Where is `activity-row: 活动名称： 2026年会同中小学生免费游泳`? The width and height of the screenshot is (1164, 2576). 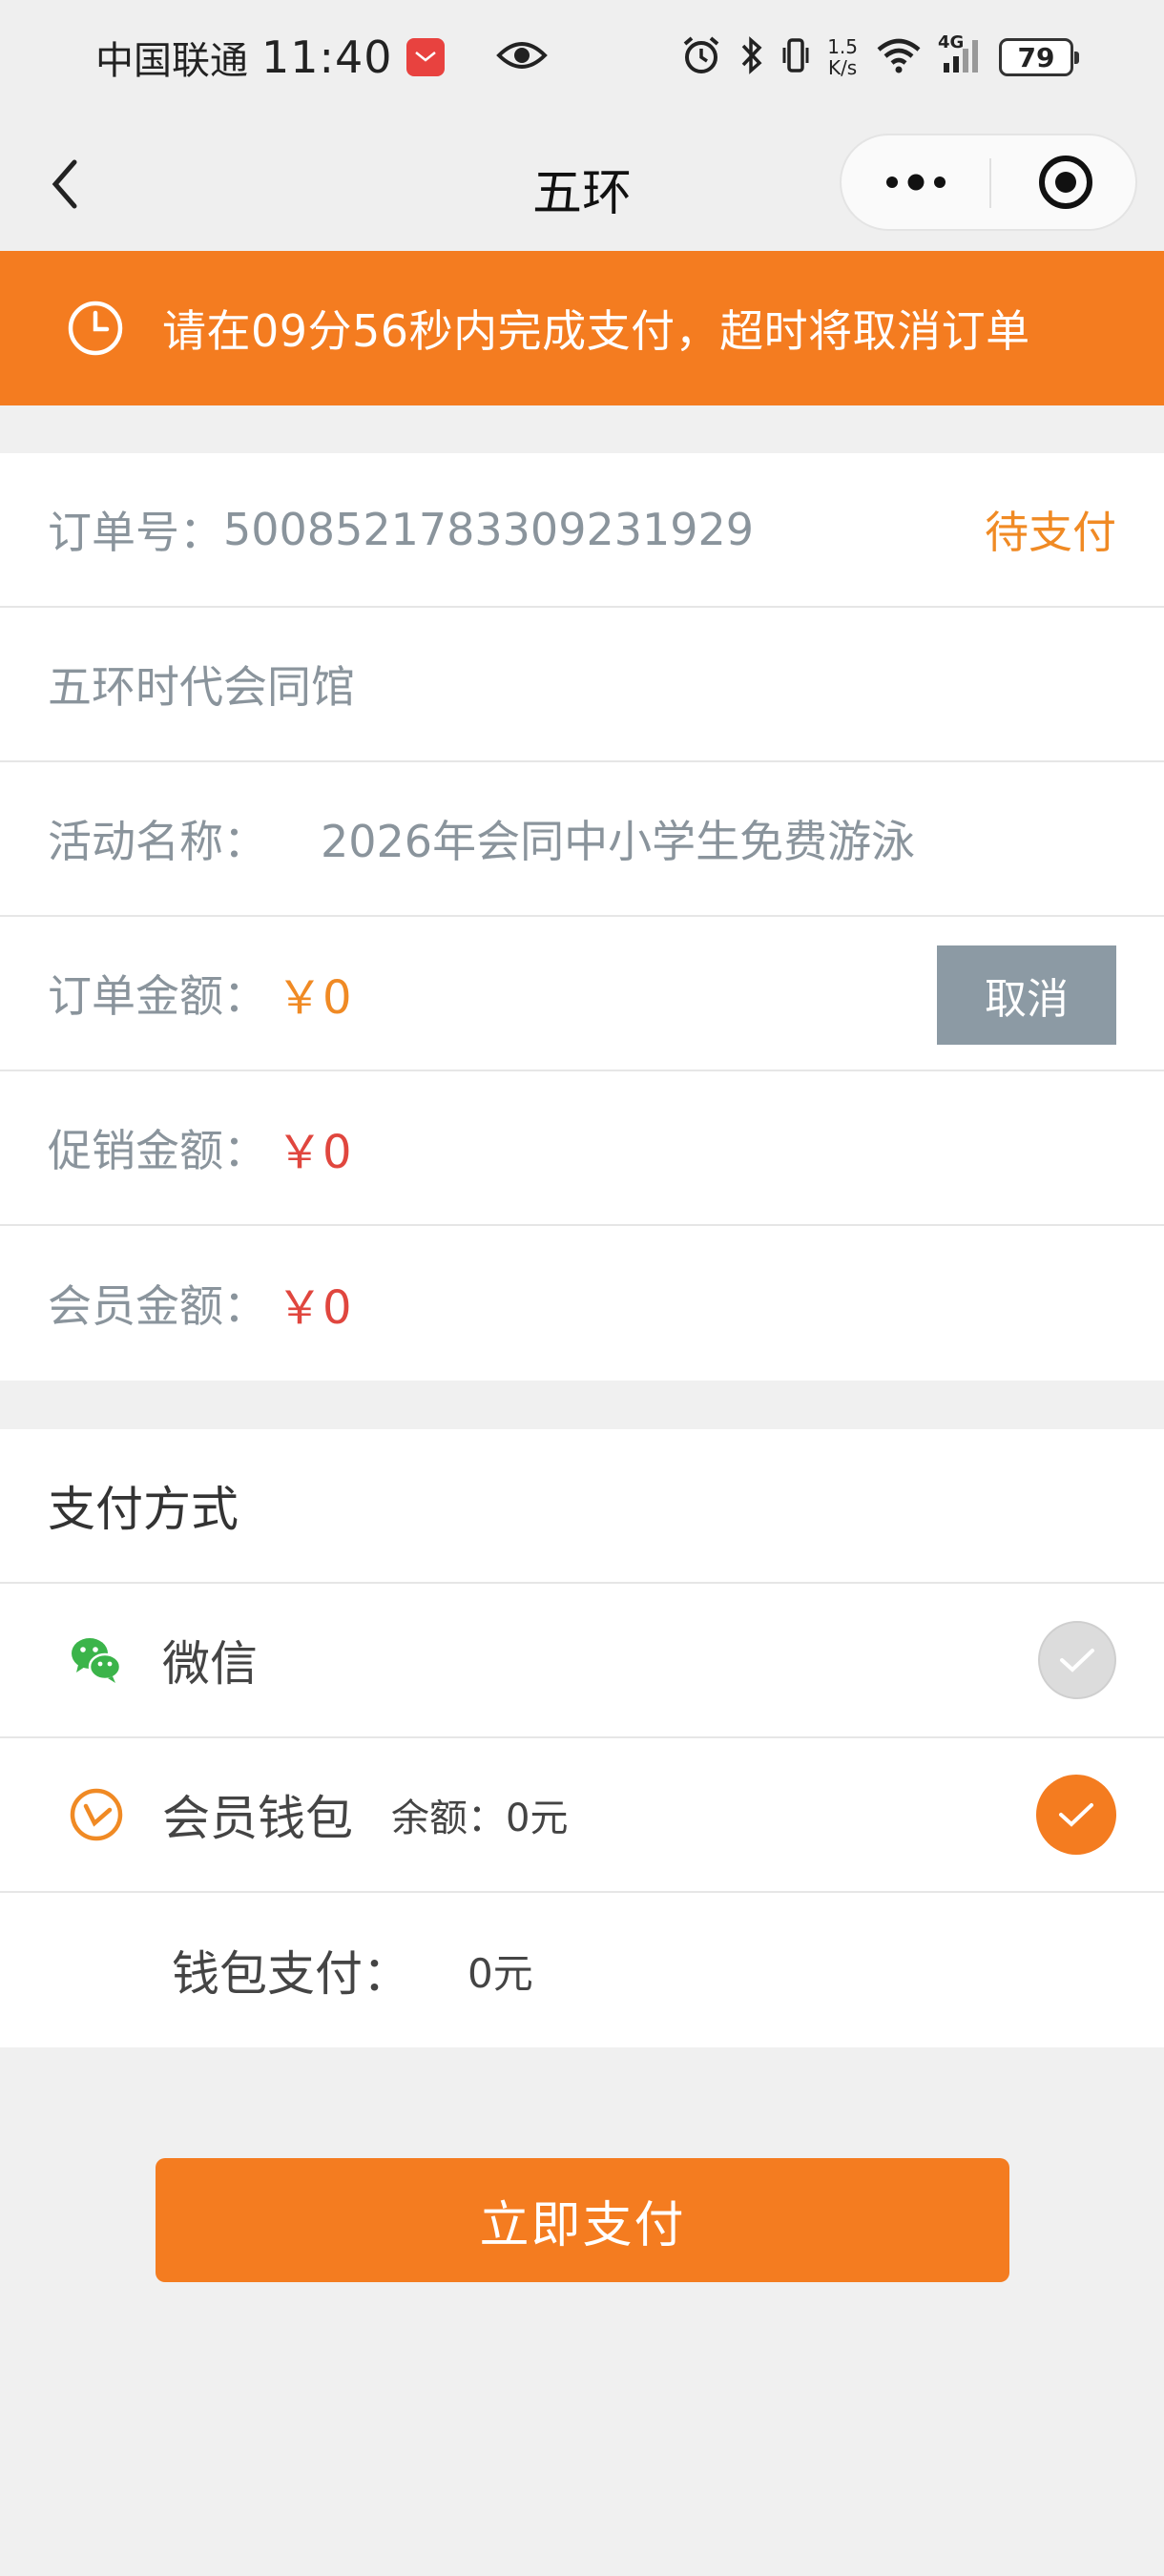
activity-row: 活动名称： 2026年会同中小学生免费游泳 is located at coordinates (582, 839).